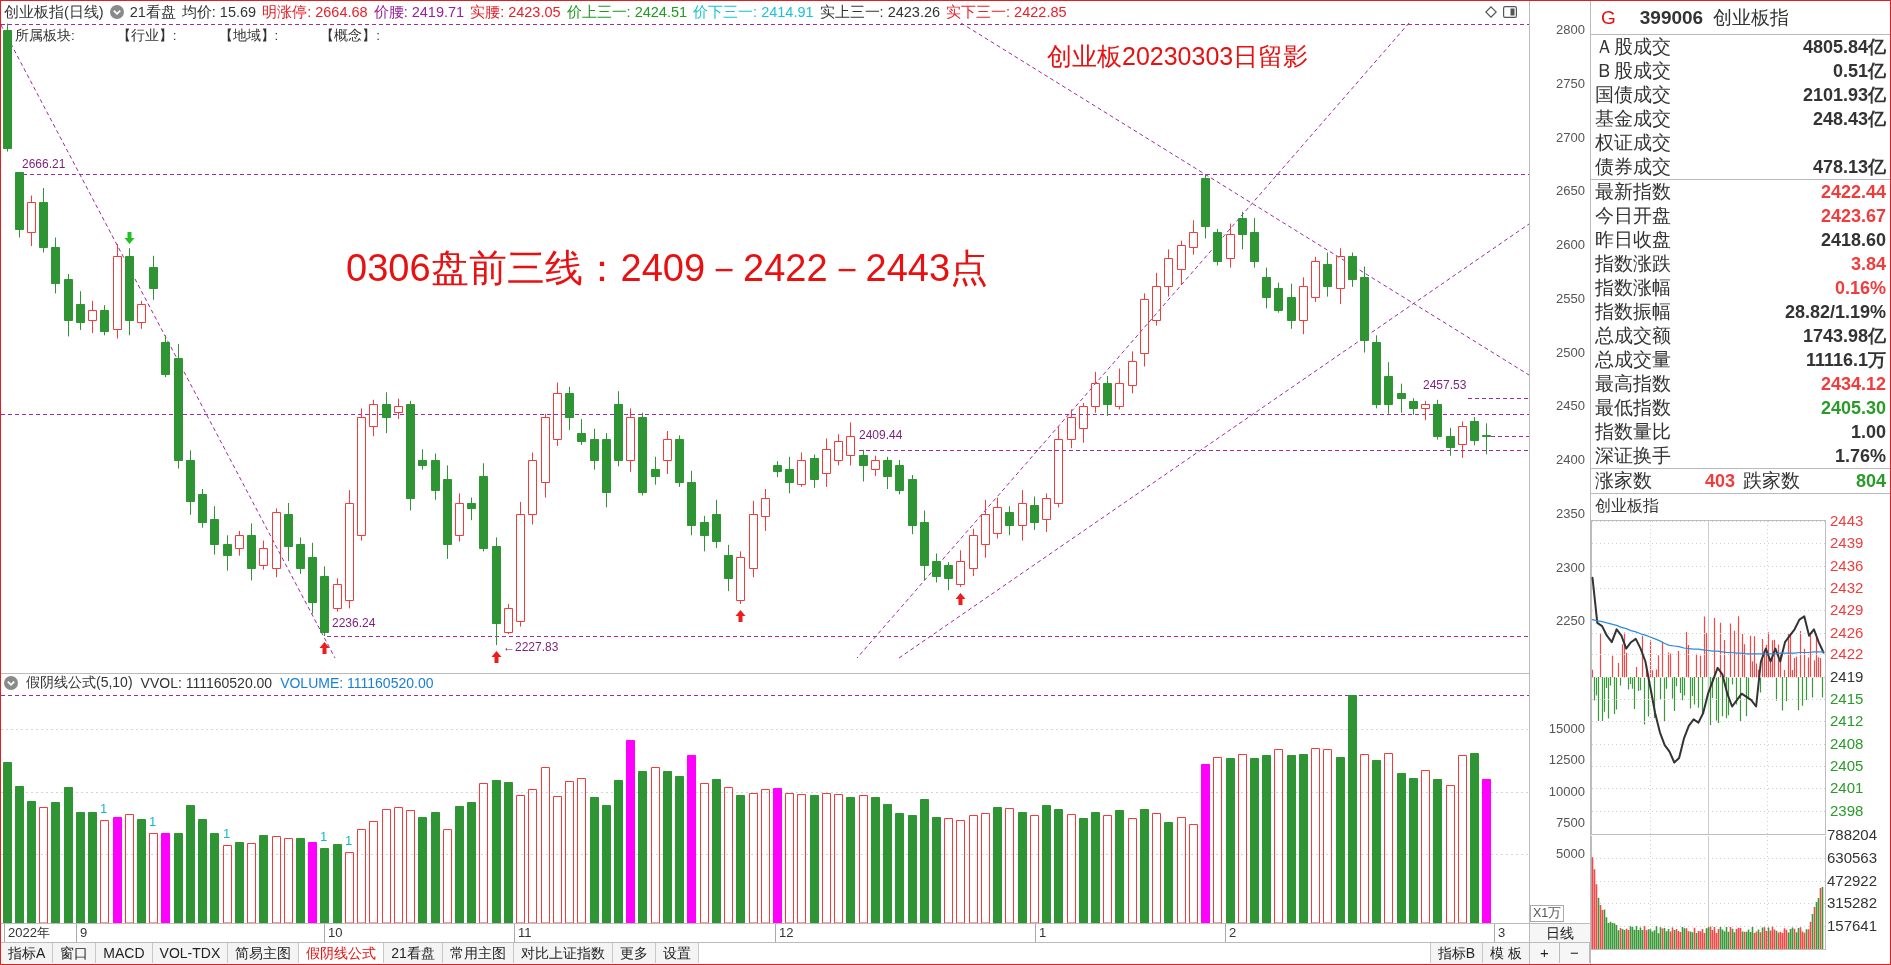 The height and width of the screenshot is (965, 1891). I want to click on indicator-tab: 更多, so click(634, 953).